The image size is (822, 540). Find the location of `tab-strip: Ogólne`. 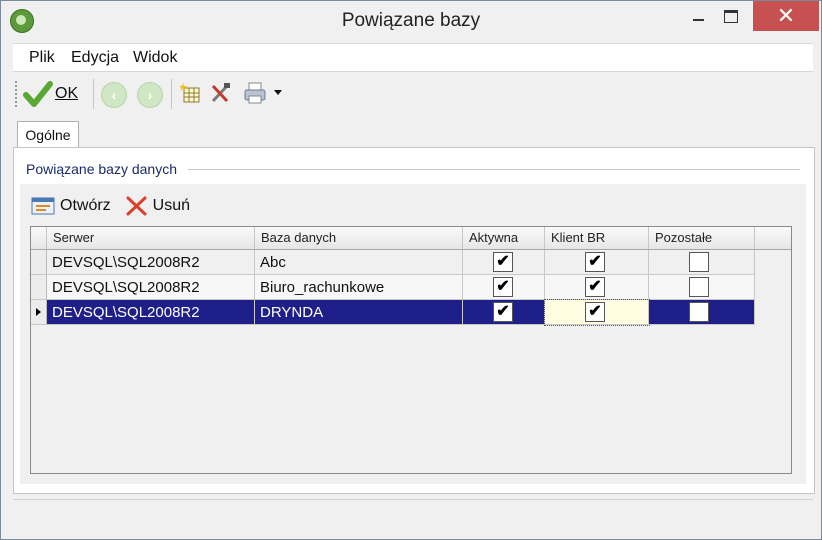

tab-strip: Ogólne is located at coordinates (413, 133).